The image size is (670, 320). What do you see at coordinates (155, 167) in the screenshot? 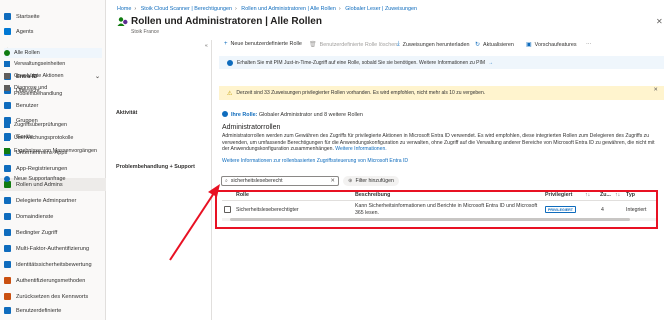
I see `support-header: Problembehandlung + Support` at bounding box center [155, 167].